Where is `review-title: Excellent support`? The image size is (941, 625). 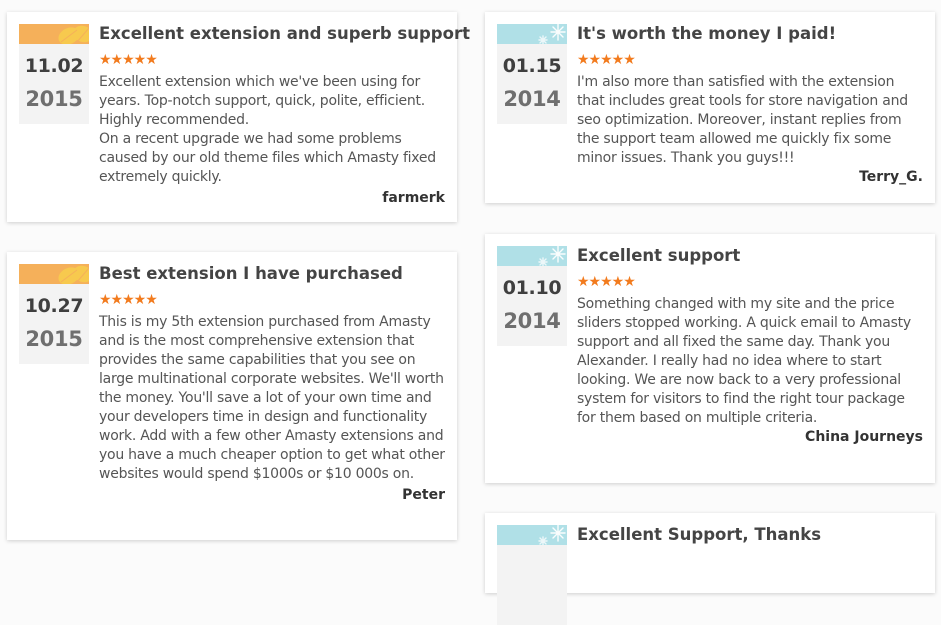
review-title: Excellent support is located at coordinates (659, 255).